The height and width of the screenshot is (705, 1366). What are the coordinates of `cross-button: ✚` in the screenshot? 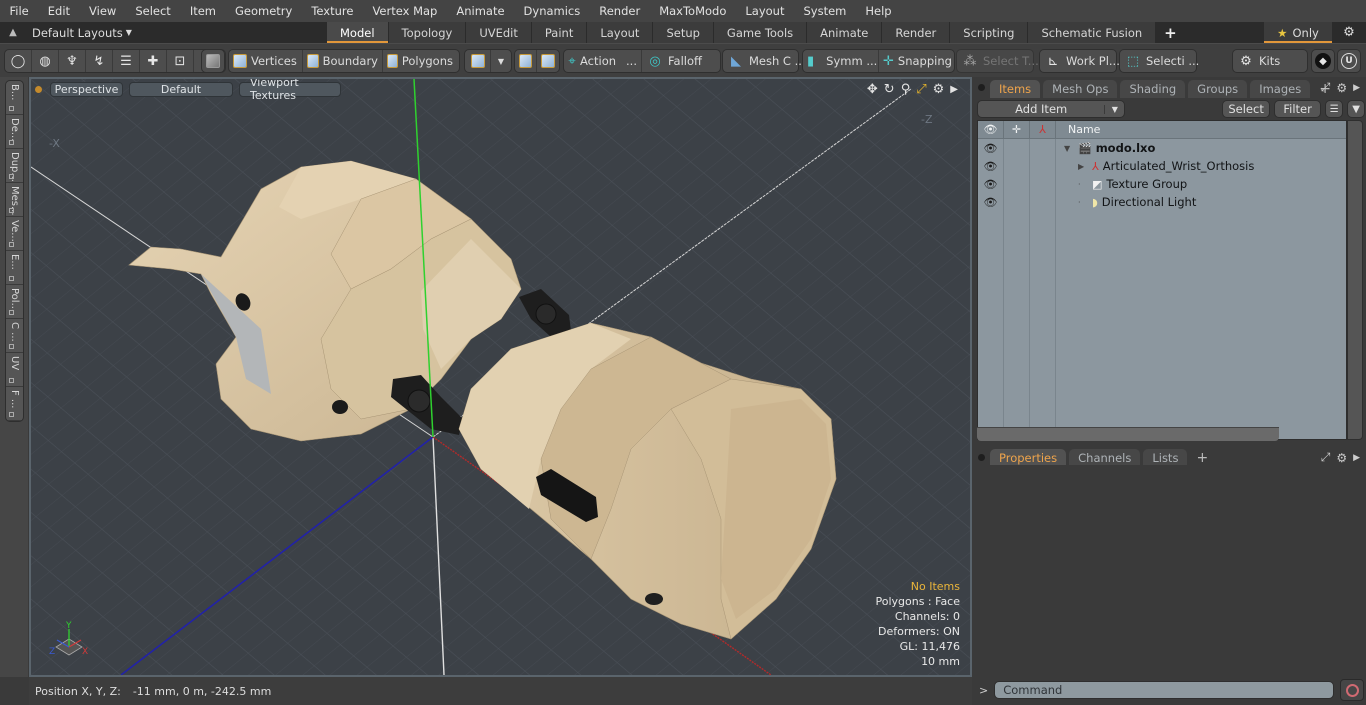 It's located at (153, 61).